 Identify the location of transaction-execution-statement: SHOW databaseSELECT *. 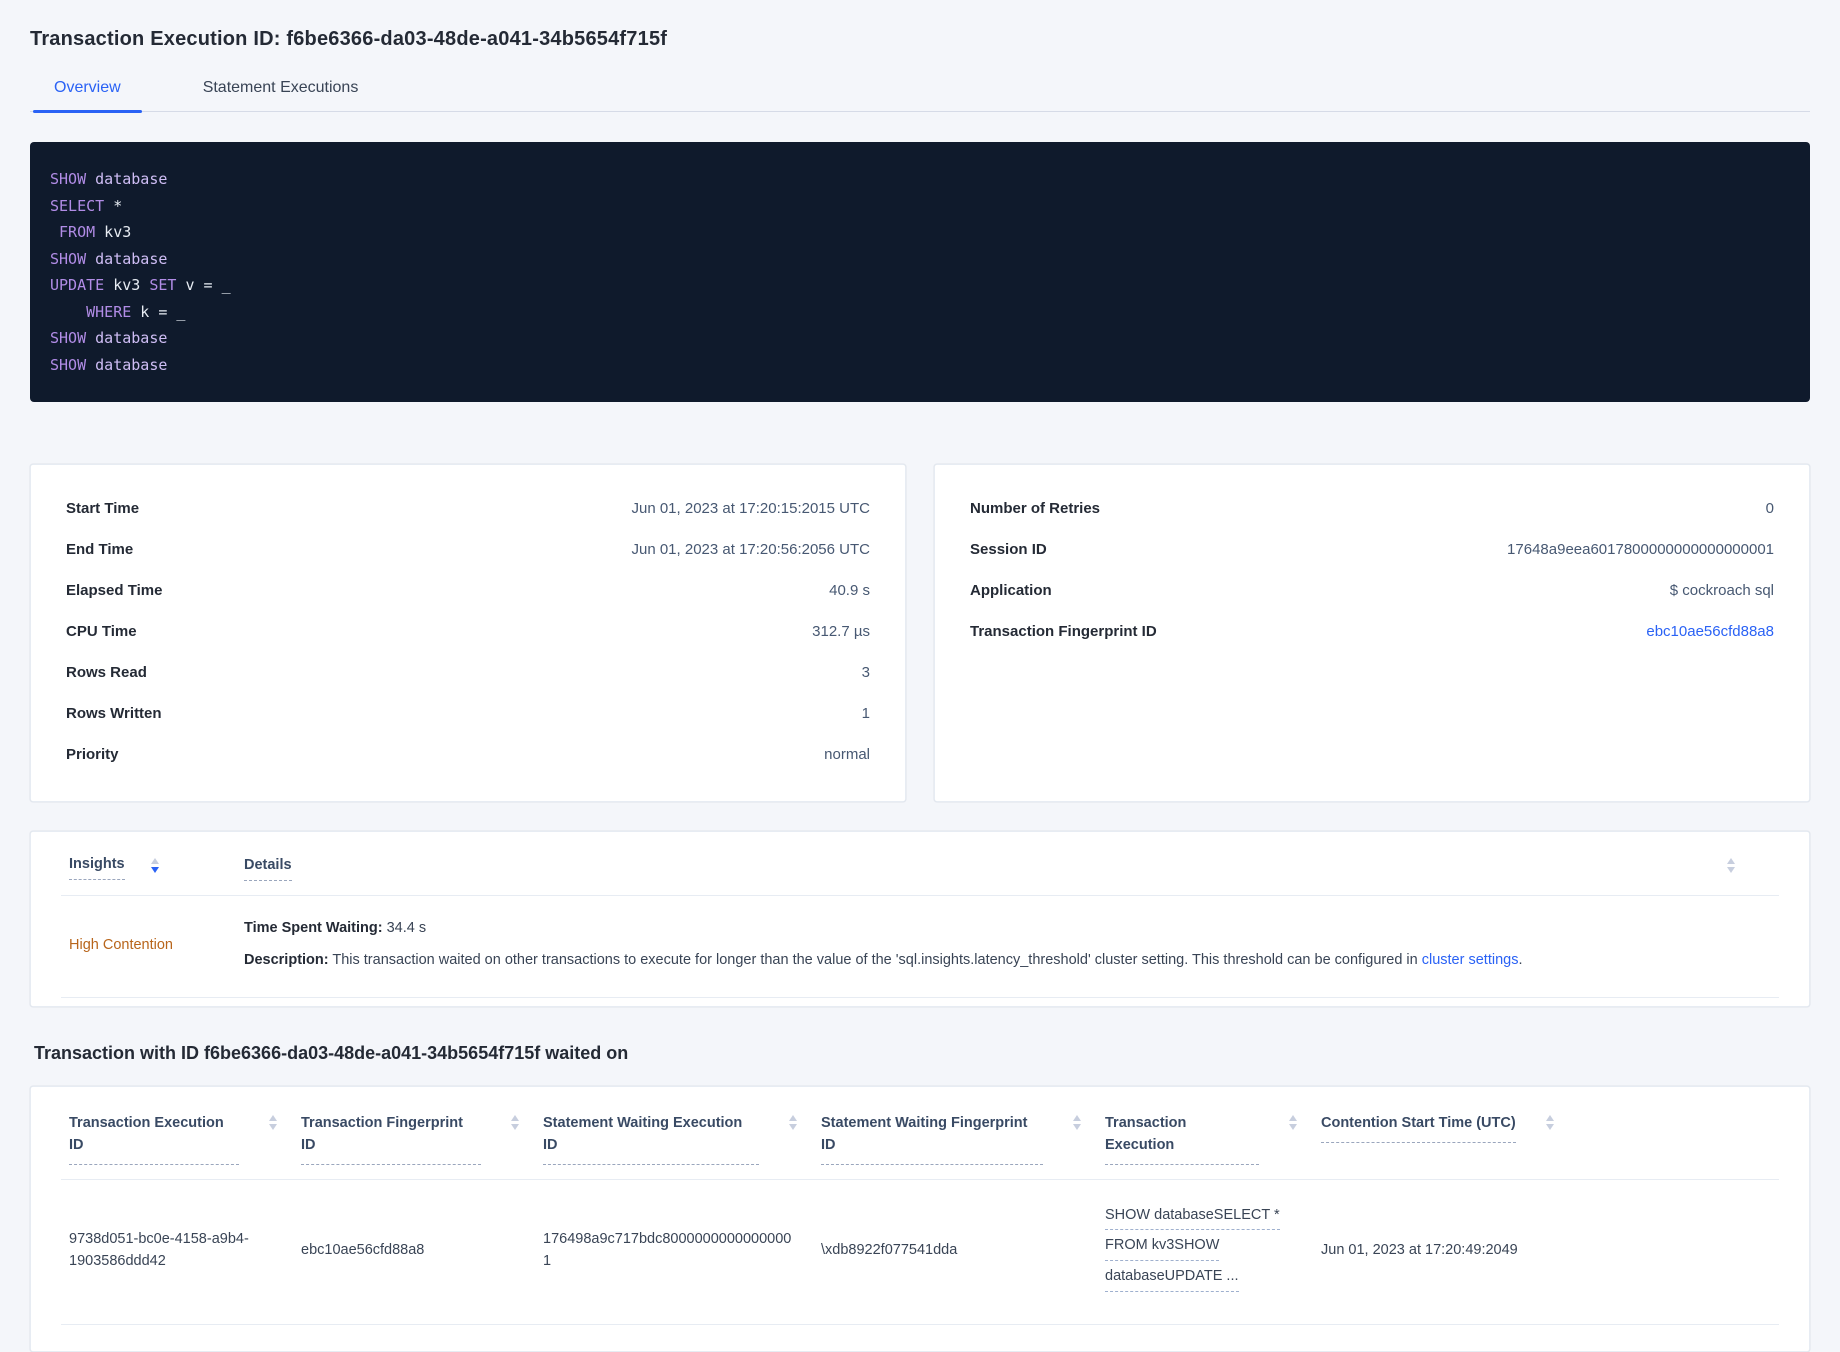
(1192, 1218).